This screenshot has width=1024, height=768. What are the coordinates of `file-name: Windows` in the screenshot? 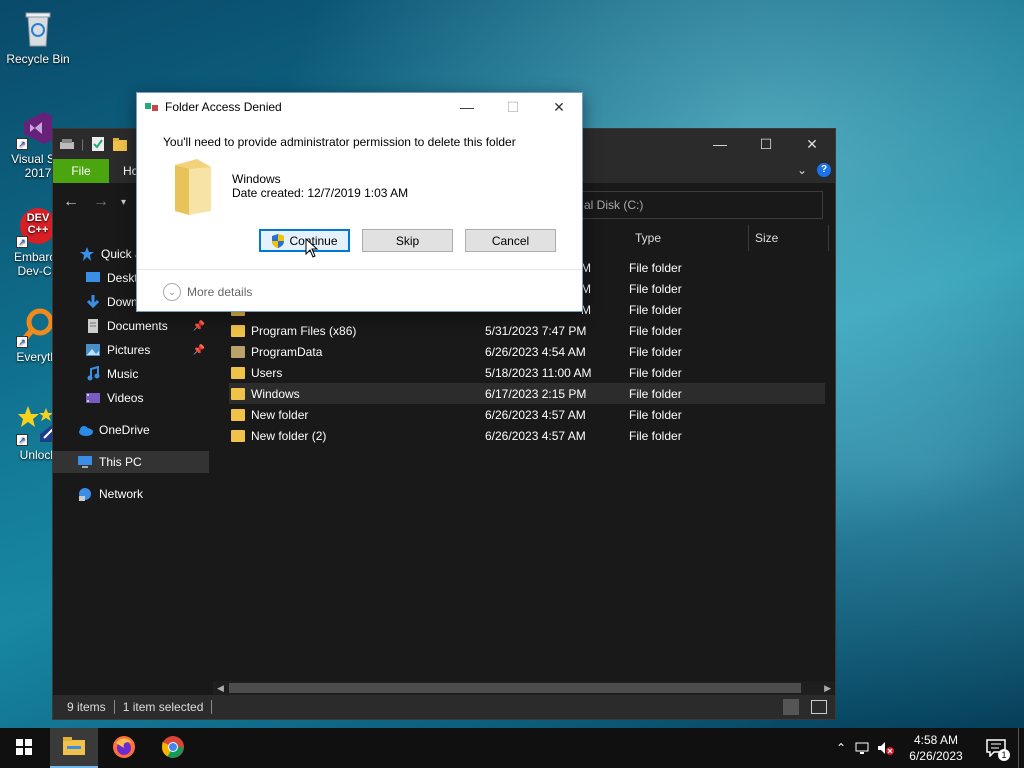 It's located at (275, 393).